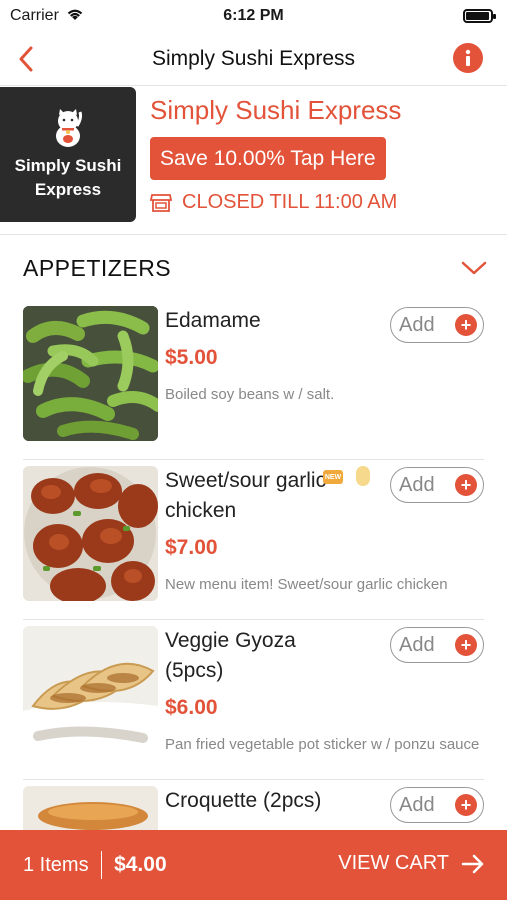 The height and width of the screenshot is (900, 507). Describe the element at coordinates (68, 177) in the screenshot. I see `logo-text: Simply Sushi Express` at that location.